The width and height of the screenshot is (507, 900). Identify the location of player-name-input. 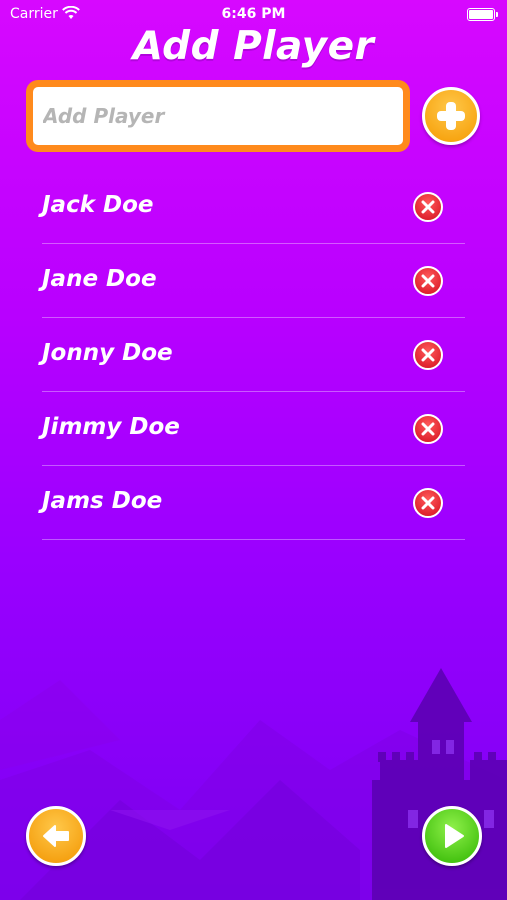
(218, 116).